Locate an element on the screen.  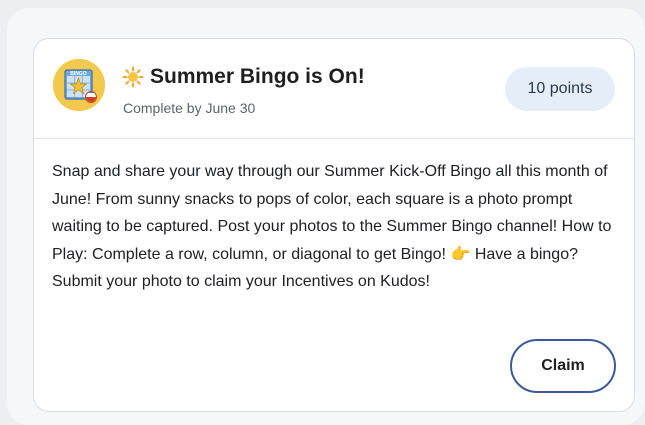
points-badge: 10 points is located at coordinates (560, 89).